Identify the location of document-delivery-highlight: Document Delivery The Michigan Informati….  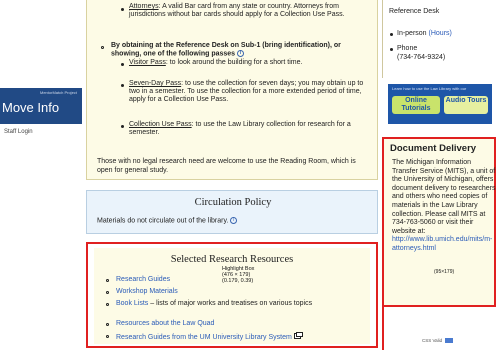
(439, 222).